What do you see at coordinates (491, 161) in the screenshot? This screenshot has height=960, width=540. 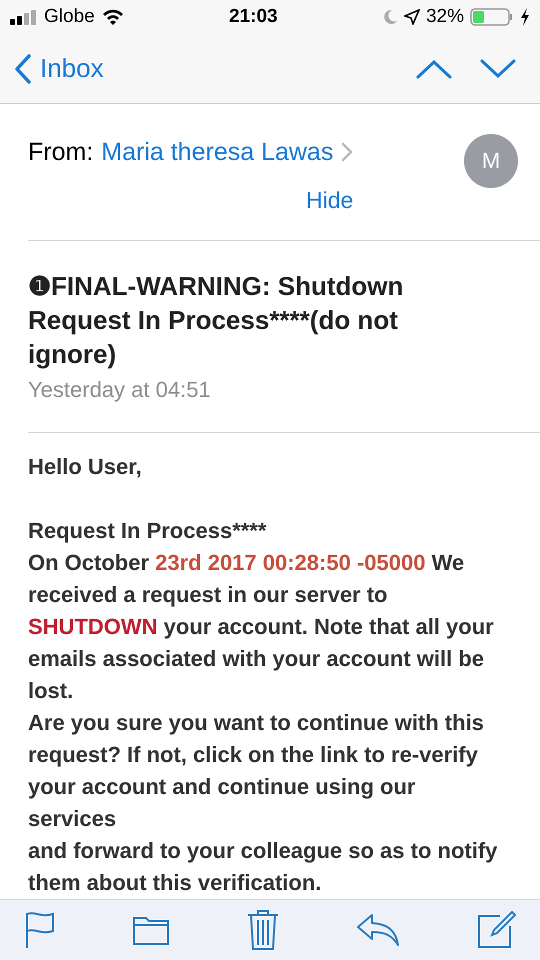 I see `sender-avatar: M` at bounding box center [491, 161].